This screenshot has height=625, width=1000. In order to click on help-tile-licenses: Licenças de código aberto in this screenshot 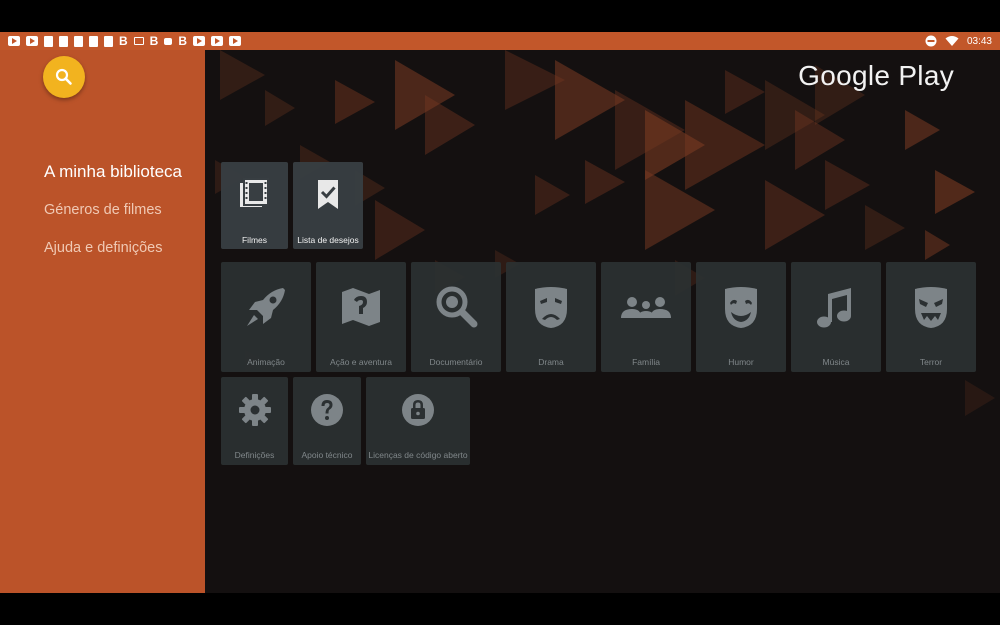, I will do `click(418, 421)`.